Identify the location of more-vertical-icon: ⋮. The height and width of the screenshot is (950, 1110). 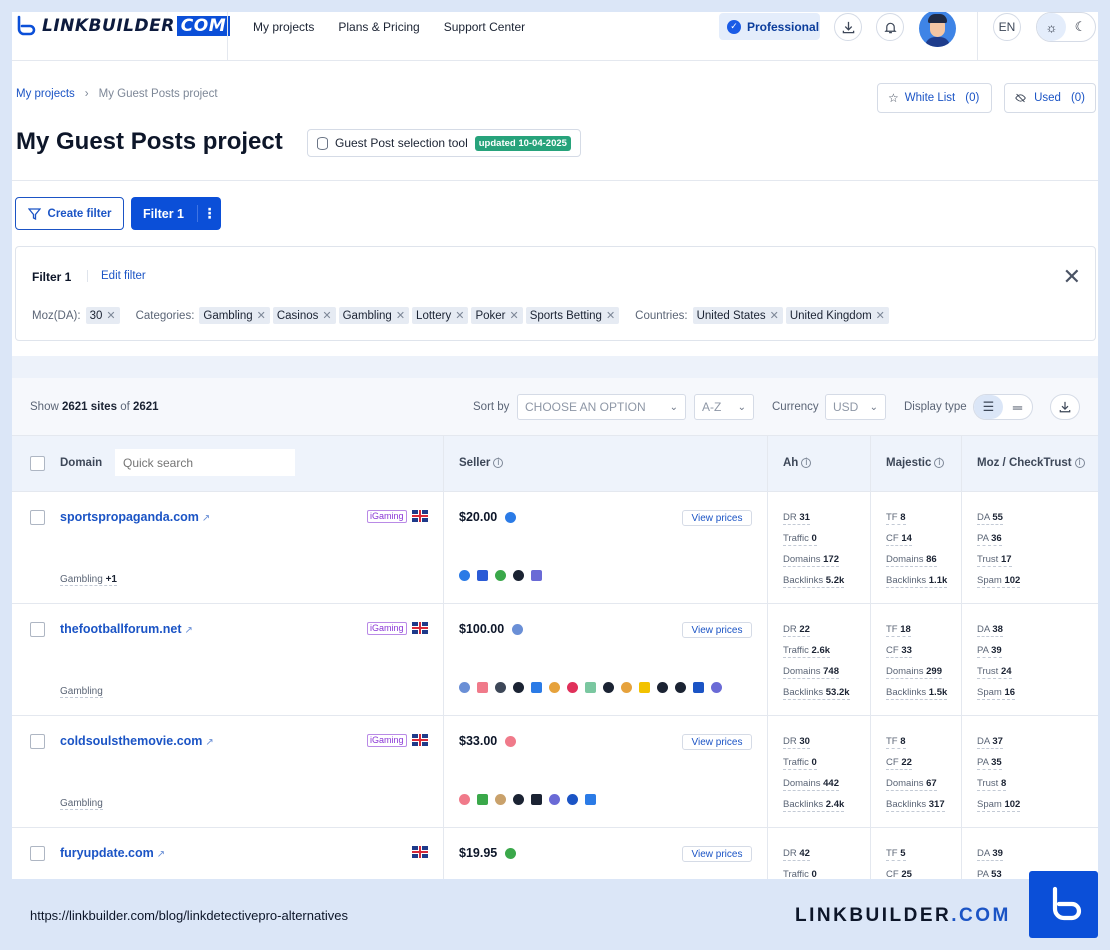
(209, 213).